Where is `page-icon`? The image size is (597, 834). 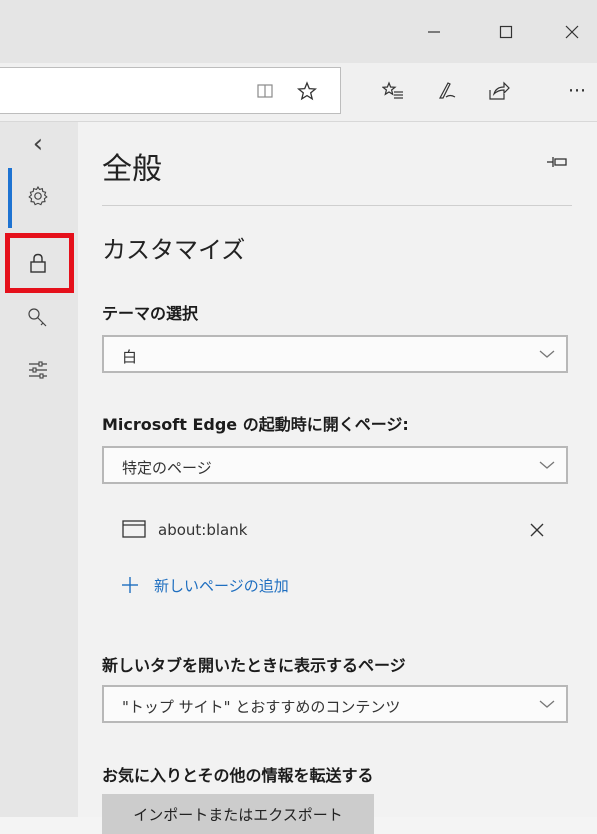 page-icon is located at coordinates (134, 529).